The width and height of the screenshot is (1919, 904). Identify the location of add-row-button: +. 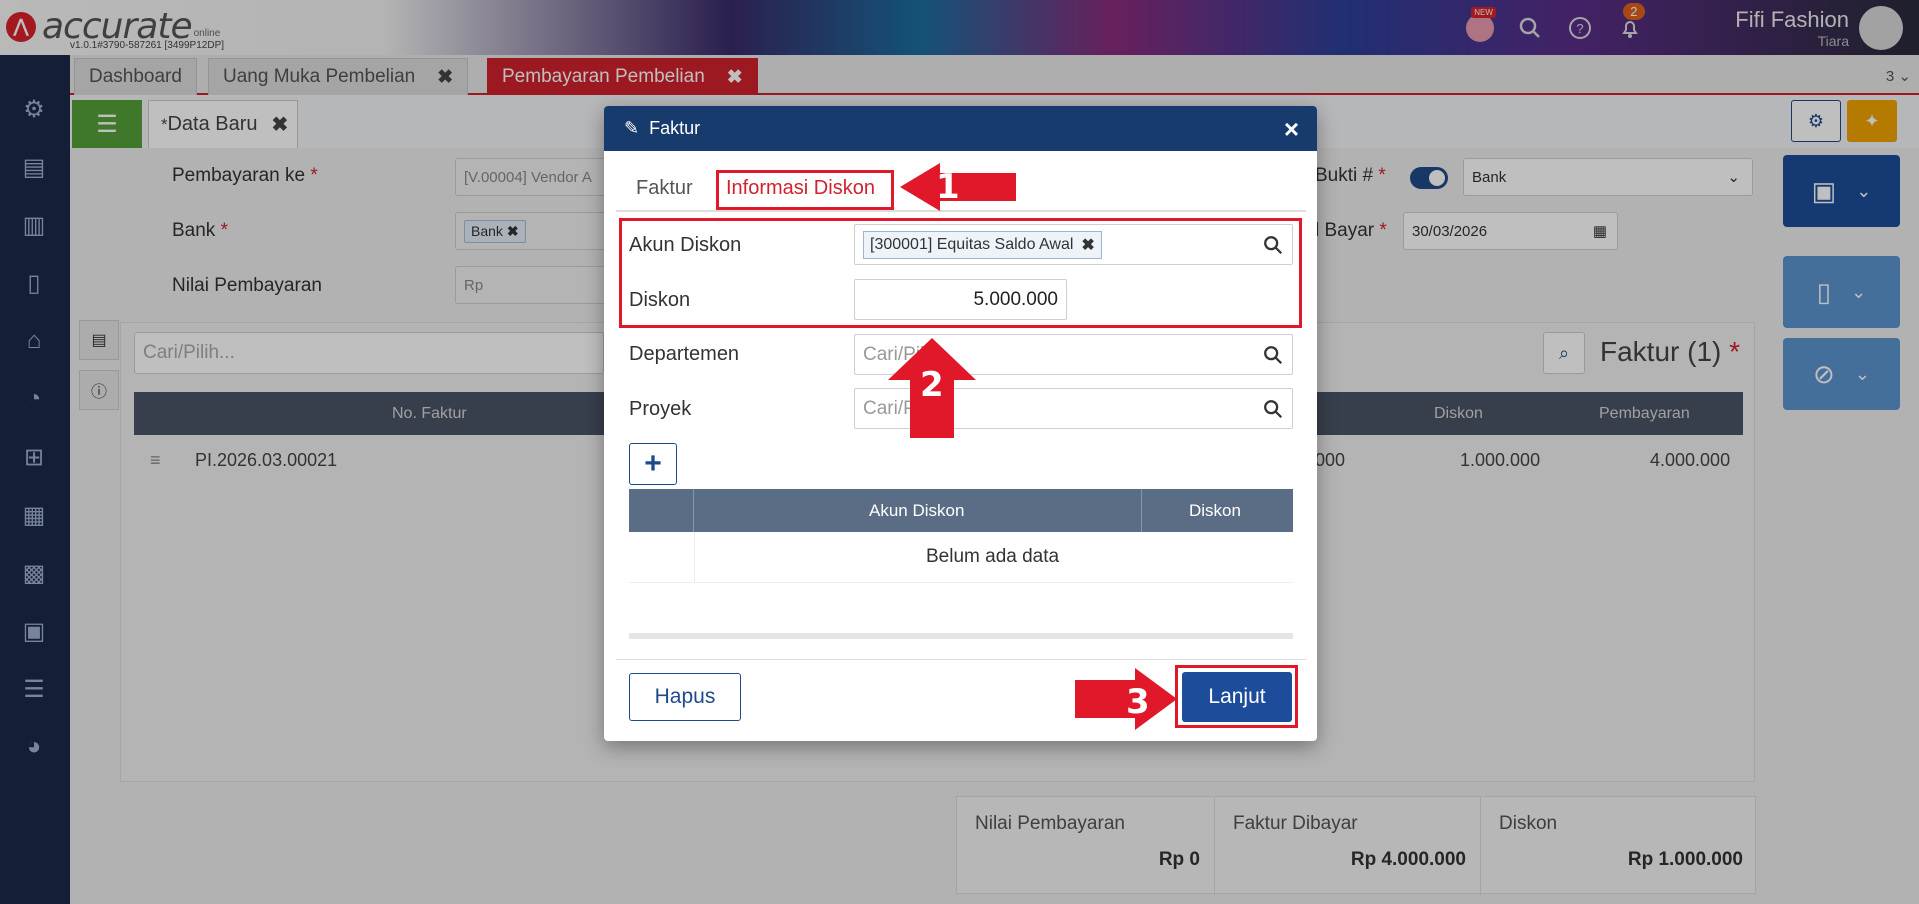
(653, 464).